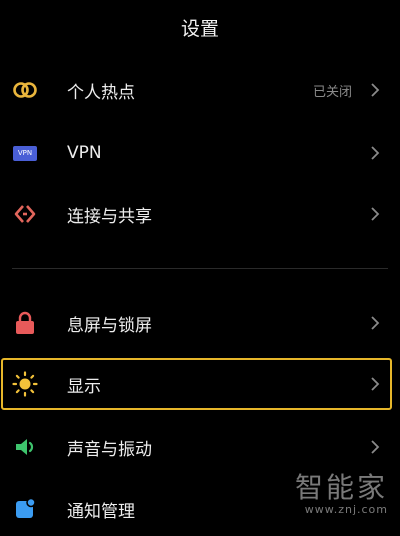 The height and width of the screenshot is (536, 400). I want to click on lock-icon, so click(25, 323).